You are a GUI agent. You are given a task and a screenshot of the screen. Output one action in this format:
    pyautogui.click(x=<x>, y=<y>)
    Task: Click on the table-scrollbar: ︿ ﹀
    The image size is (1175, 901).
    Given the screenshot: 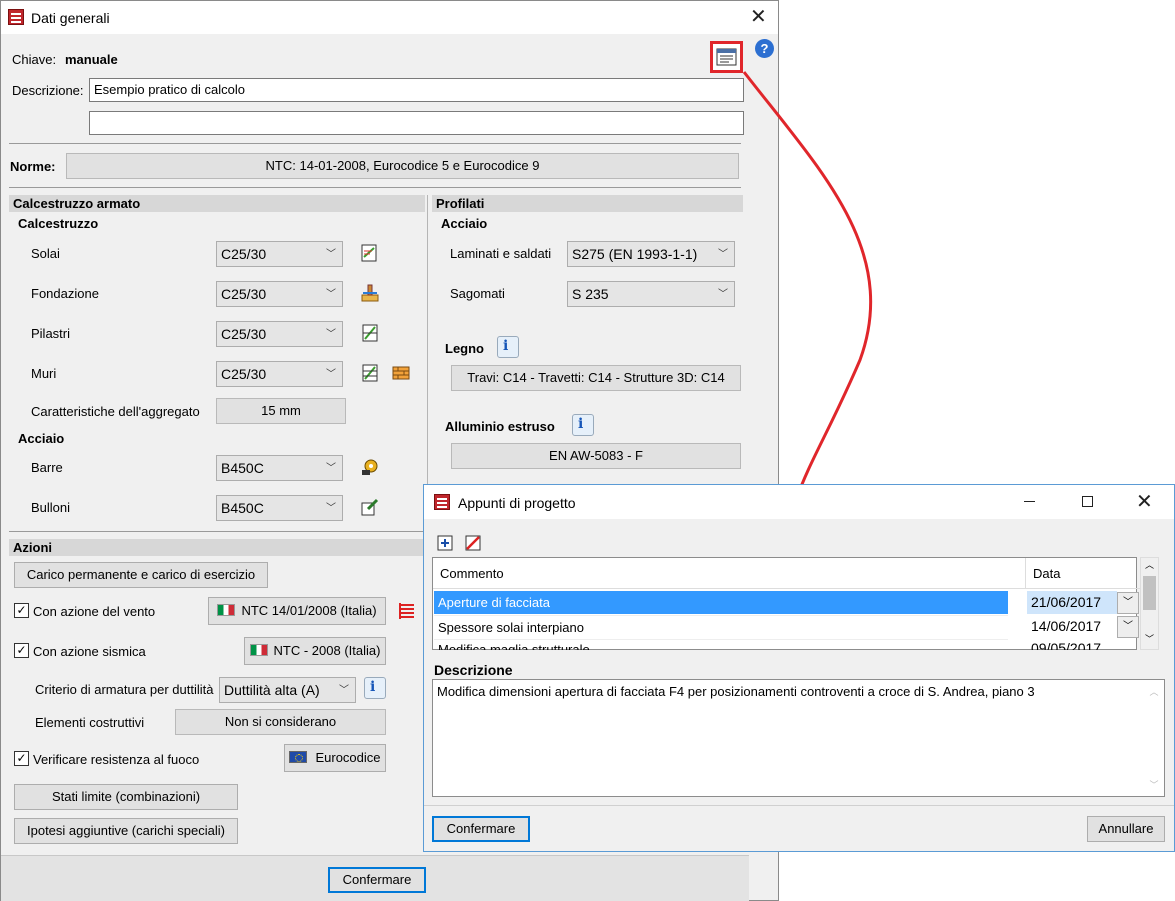 What is the action you would take?
    pyautogui.click(x=1149, y=603)
    